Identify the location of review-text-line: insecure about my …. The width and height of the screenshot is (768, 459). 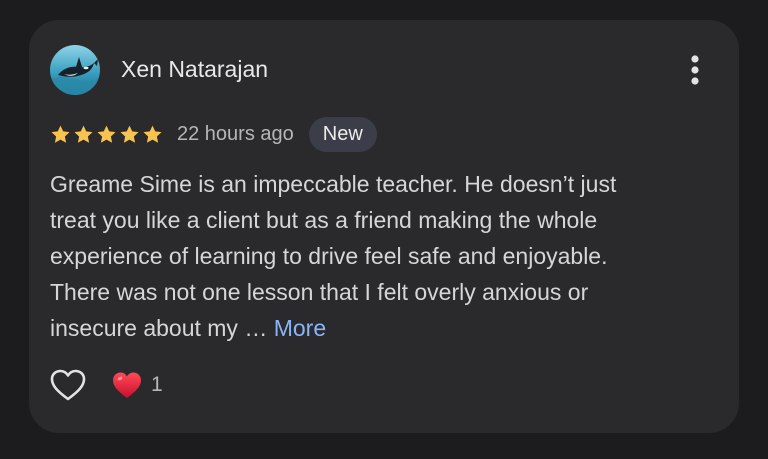
(162, 328).